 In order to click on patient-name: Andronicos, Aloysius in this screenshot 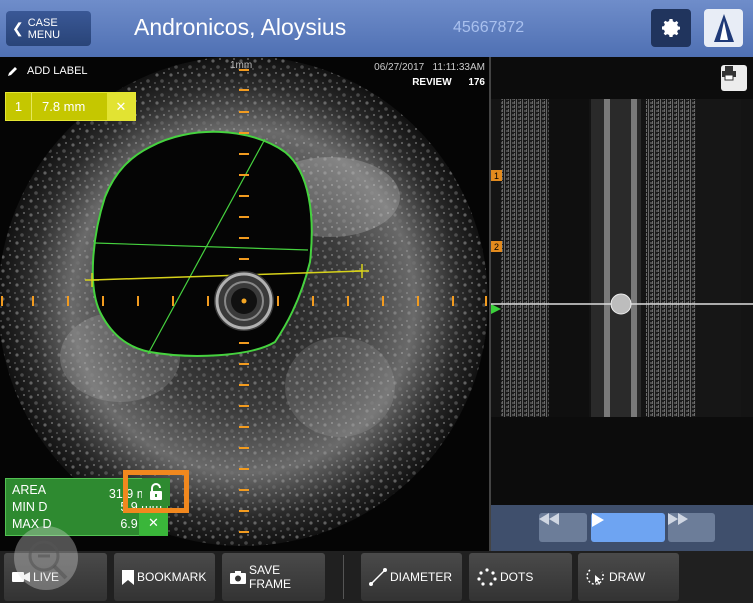, I will do `click(240, 27)`.